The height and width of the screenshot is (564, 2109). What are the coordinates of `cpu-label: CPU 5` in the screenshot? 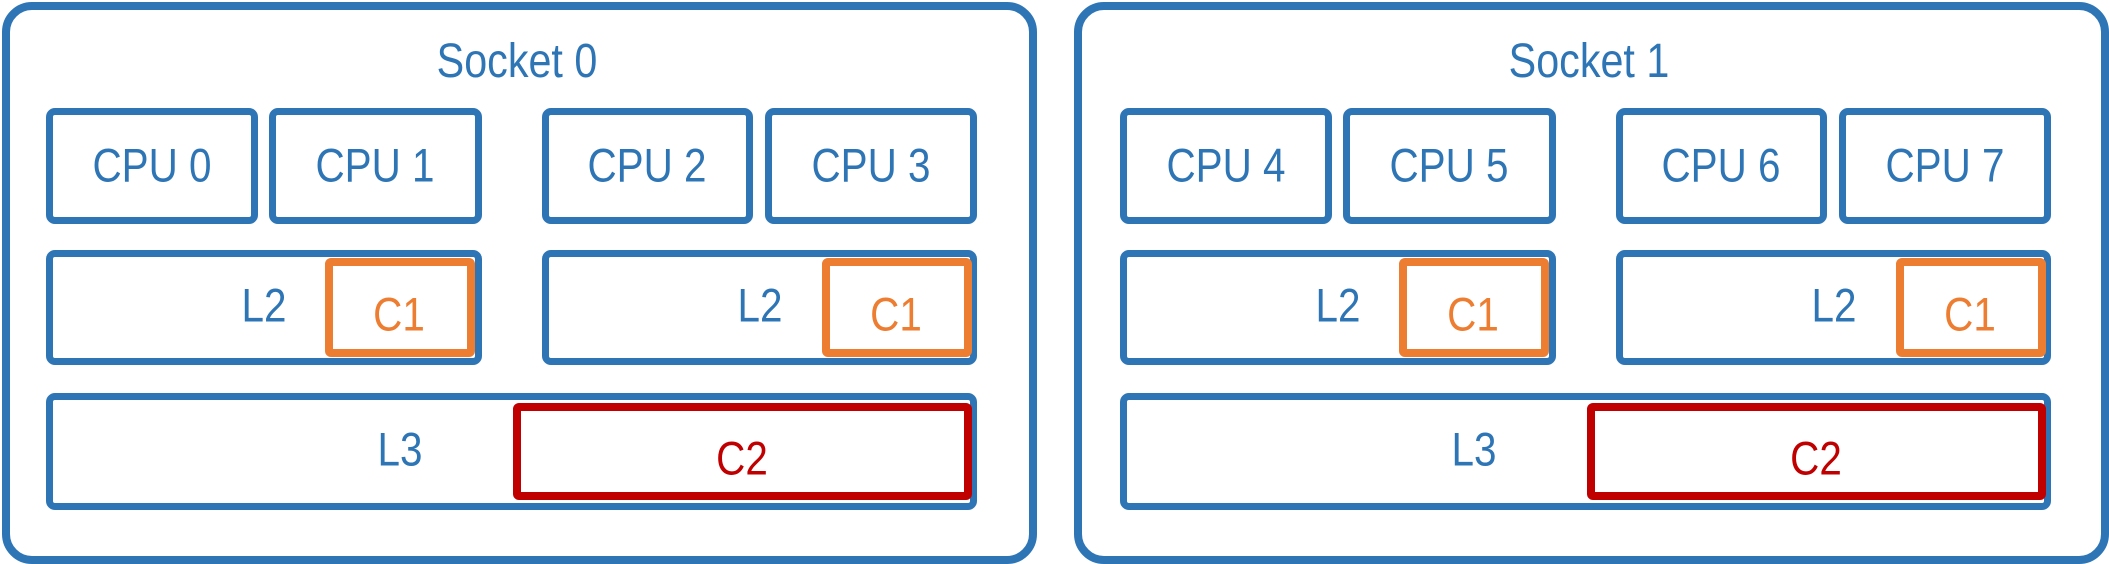 It's located at (1449, 165).